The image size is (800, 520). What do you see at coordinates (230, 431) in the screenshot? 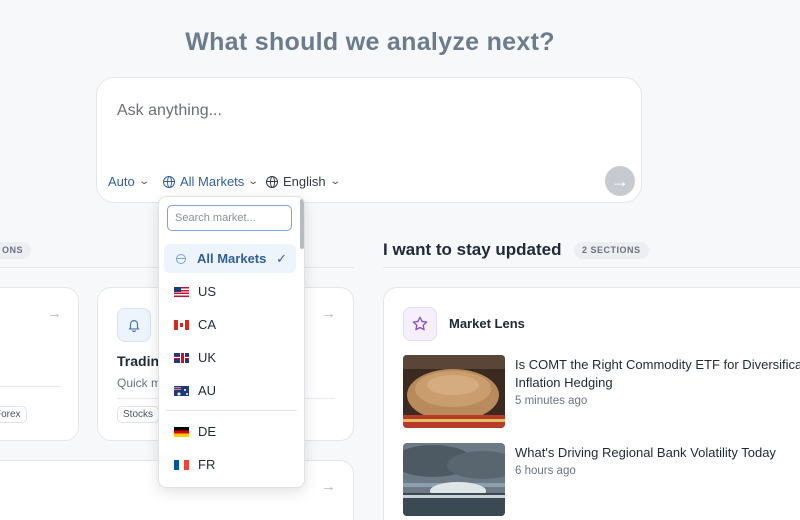
I see `market-option-de: DE` at bounding box center [230, 431].